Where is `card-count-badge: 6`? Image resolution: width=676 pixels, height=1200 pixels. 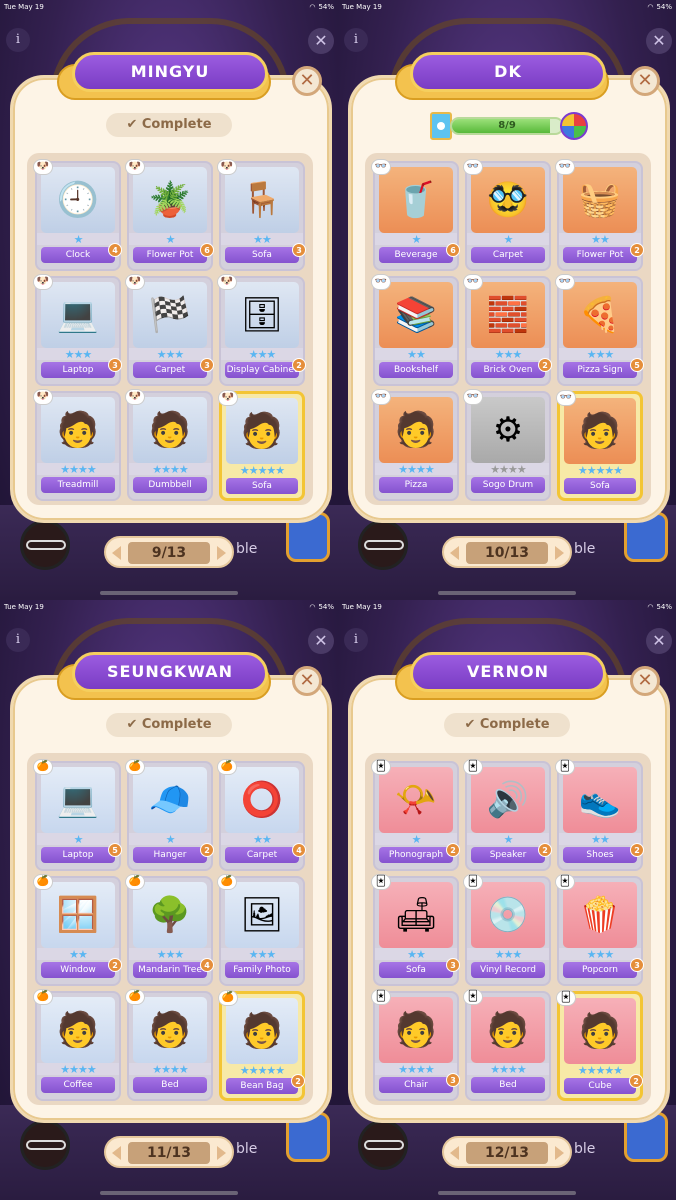
card-count-badge: 6 is located at coordinates (453, 250).